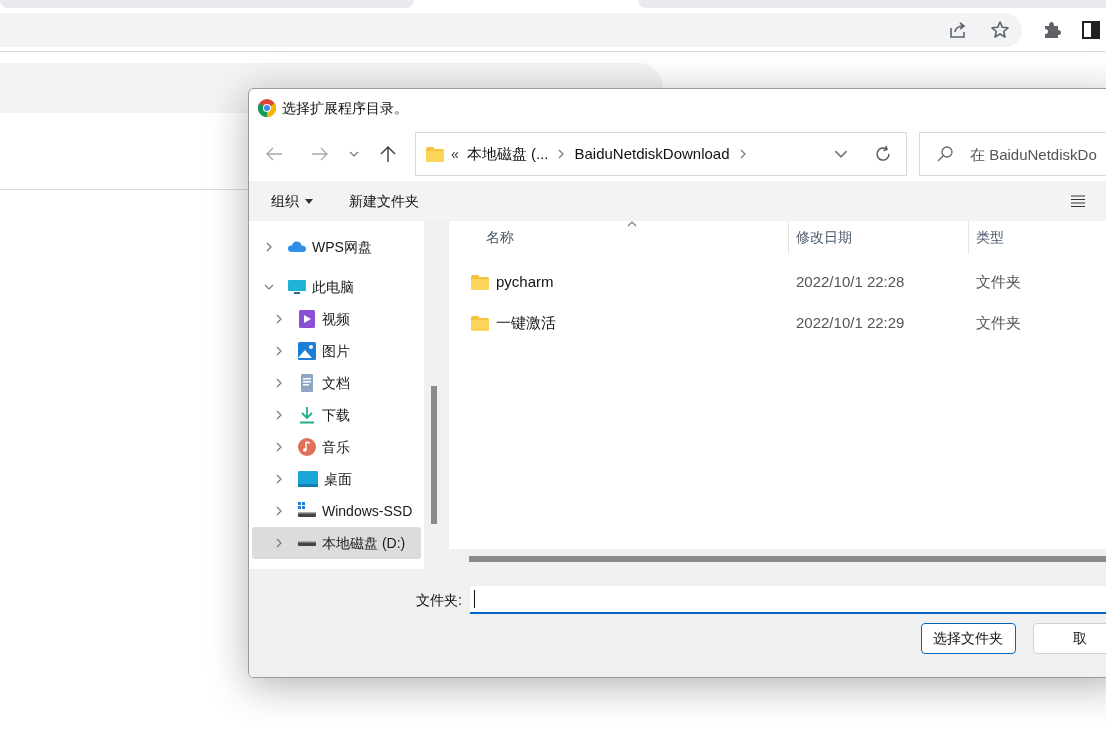  What do you see at coordinates (333, 287) in the screenshot?
I see `nav-label: 此电脑` at bounding box center [333, 287].